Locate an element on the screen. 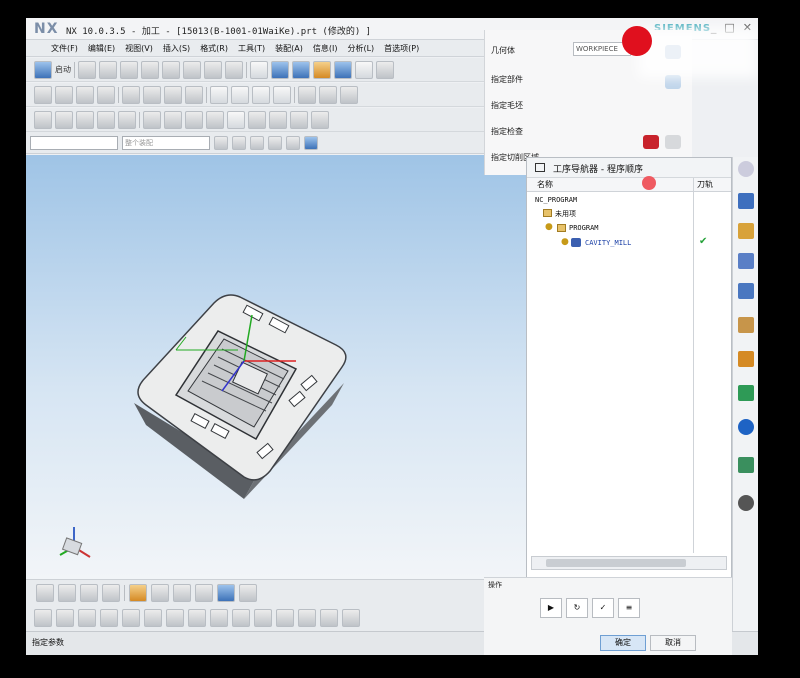 Image resolution: width=800 pixels, height=678 pixels. menu-information: 信息(I) is located at coordinates (325, 48).